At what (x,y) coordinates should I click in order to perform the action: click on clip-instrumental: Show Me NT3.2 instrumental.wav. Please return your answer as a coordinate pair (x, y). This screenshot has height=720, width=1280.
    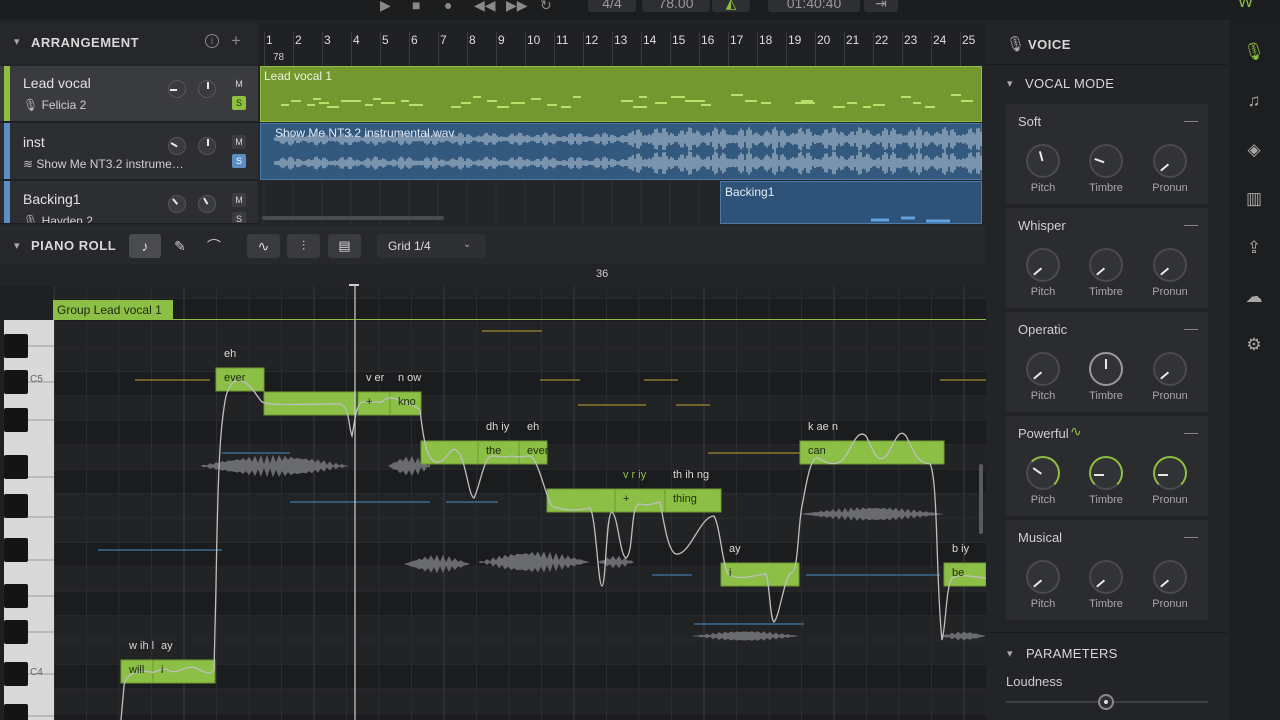
    Looking at the image, I should click on (621, 151).